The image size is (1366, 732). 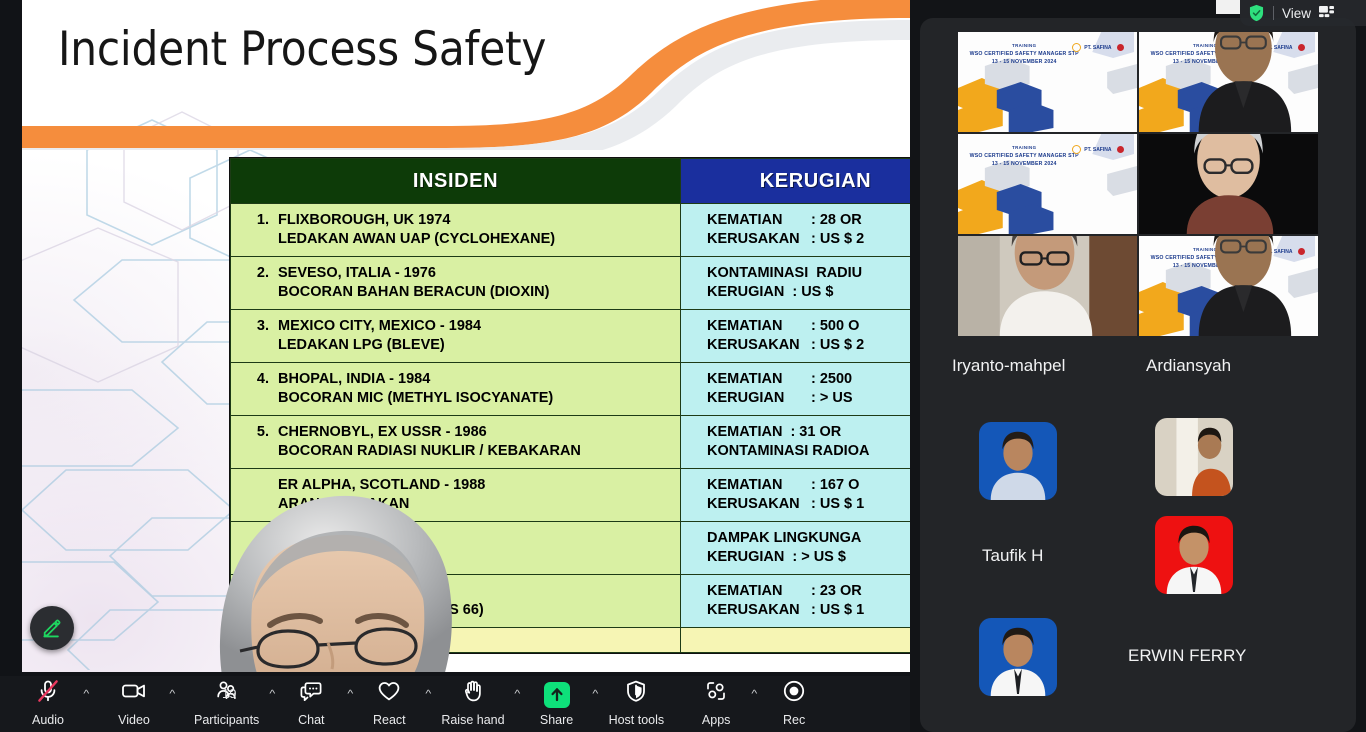 I want to click on toolbar-label-chat: Chat, so click(x=311, y=719).